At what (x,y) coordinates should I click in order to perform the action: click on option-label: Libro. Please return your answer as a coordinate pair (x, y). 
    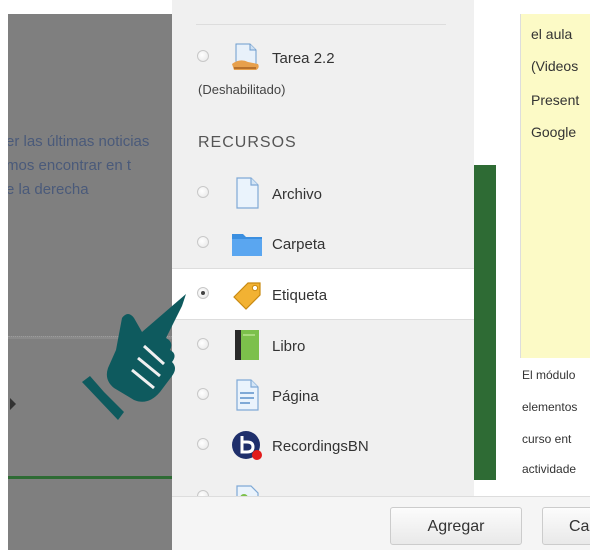
    Looking at the image, I should click on (289, 346).